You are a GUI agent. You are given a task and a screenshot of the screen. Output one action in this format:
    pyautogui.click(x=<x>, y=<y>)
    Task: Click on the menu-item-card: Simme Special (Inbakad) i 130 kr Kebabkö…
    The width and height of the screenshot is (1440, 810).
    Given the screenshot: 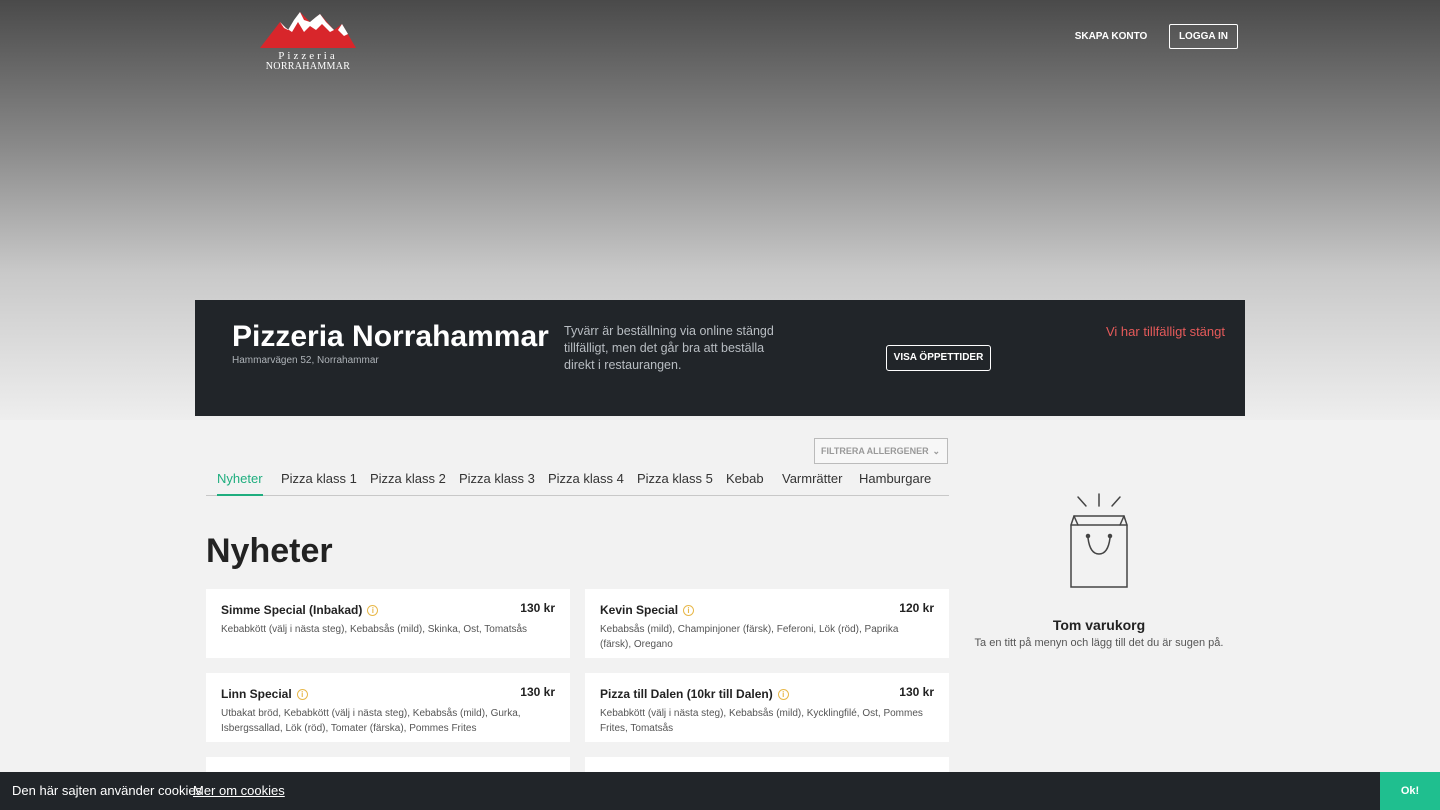 What is the action you would take?
    pyautogui.click(x=388, y=623)
    